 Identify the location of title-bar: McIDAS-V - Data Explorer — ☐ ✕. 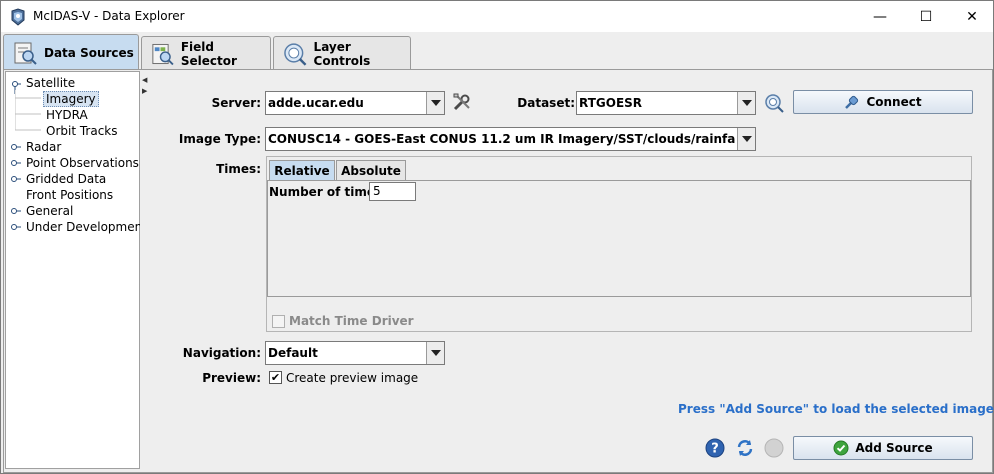
(497, 16).